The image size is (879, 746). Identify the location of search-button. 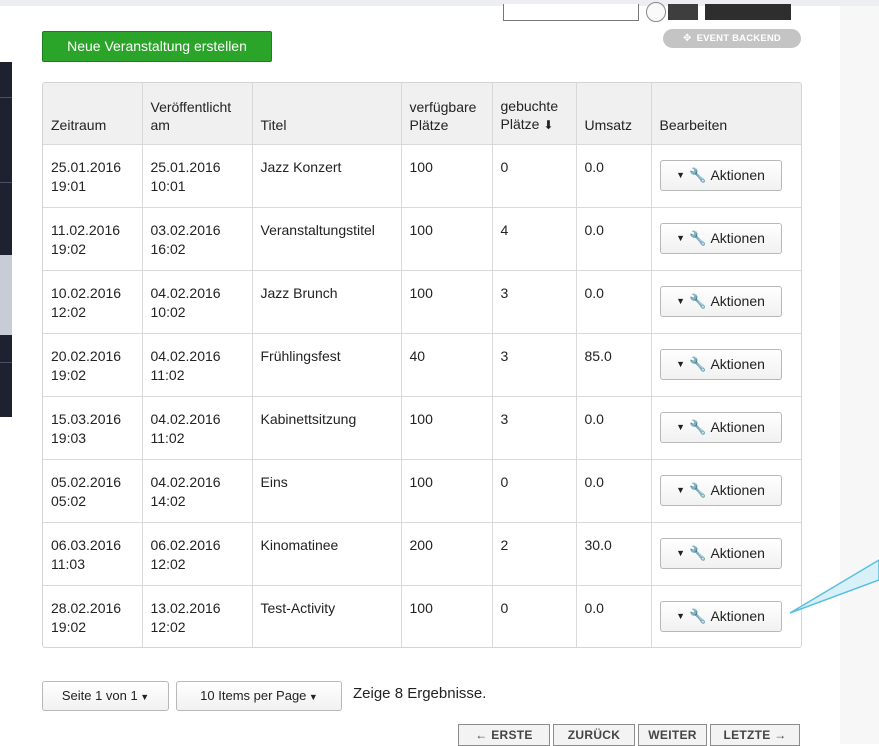
(748, 12).